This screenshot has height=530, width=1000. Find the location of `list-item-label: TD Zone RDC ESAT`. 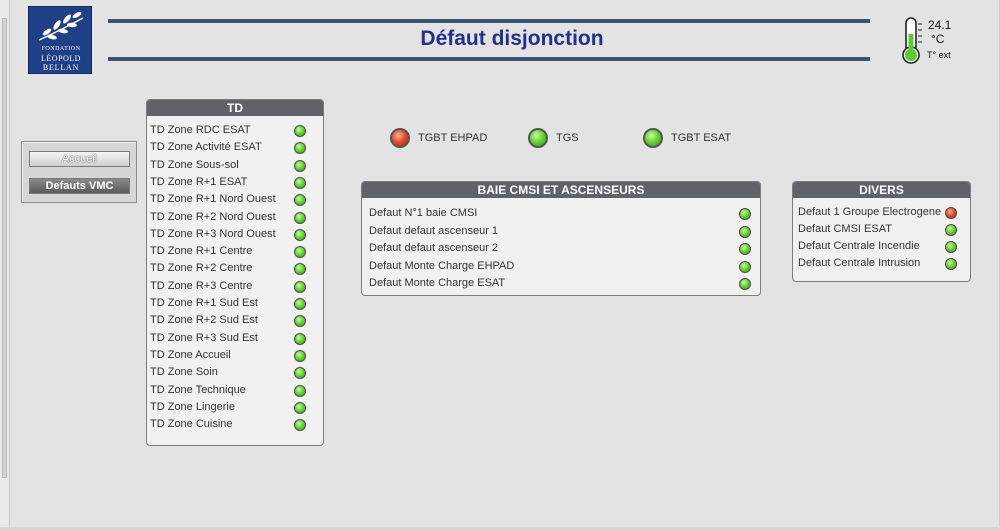

list-item-label: TD Zone RDC ESAT is located at coordinates (200, 130).